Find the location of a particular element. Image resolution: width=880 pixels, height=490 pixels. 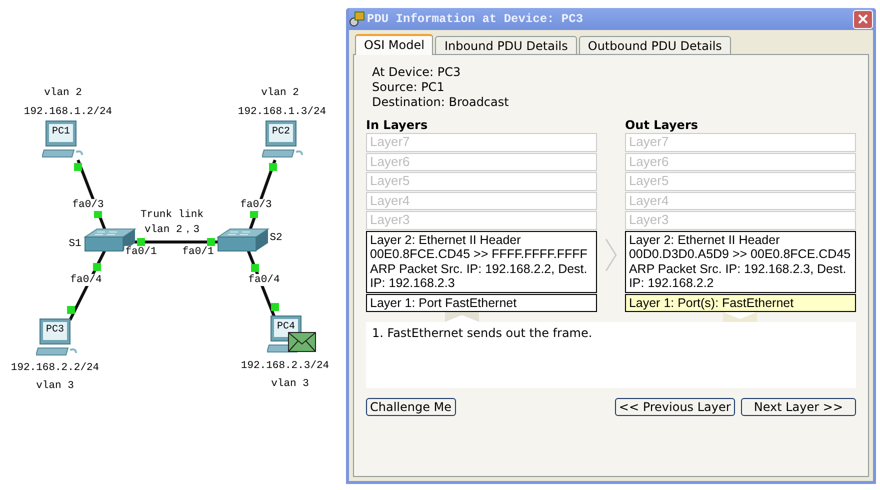

layer-row: Layer 1: Port(s): FastEthernet is located at coordinates (740, 303).